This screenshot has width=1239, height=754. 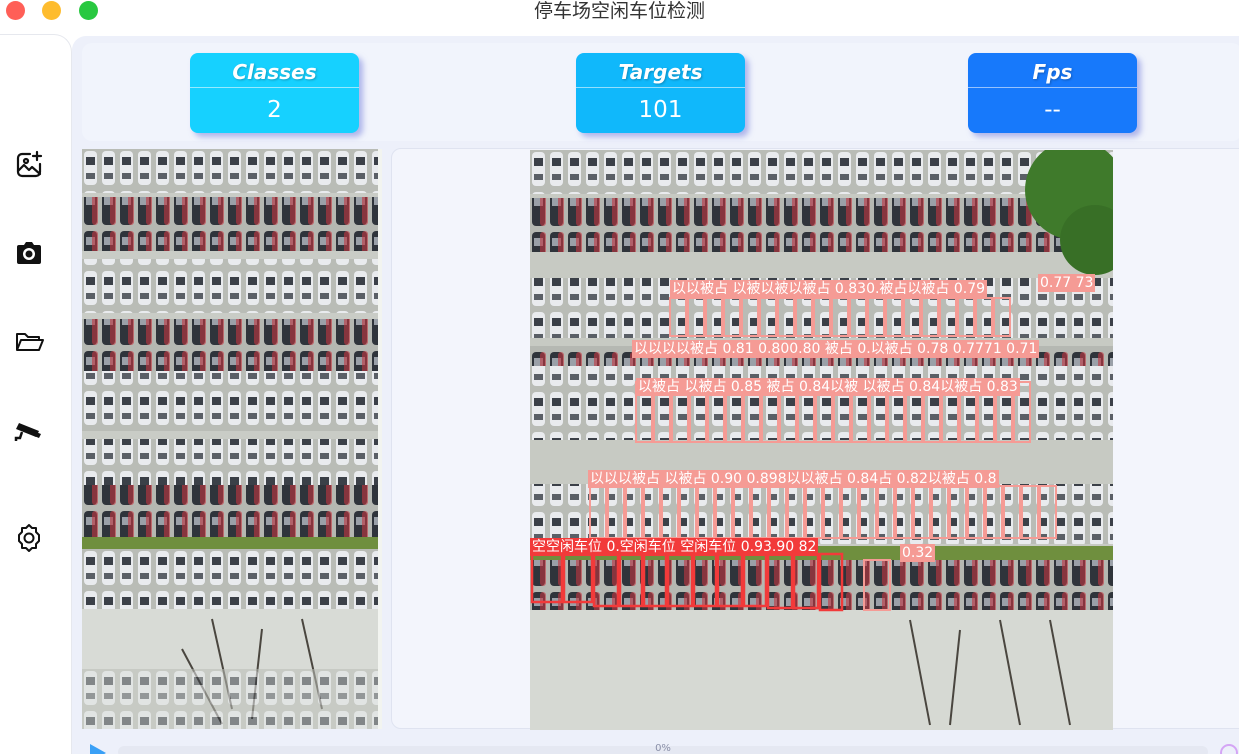 I want to click on camera-button, so click(x=29, y=253).